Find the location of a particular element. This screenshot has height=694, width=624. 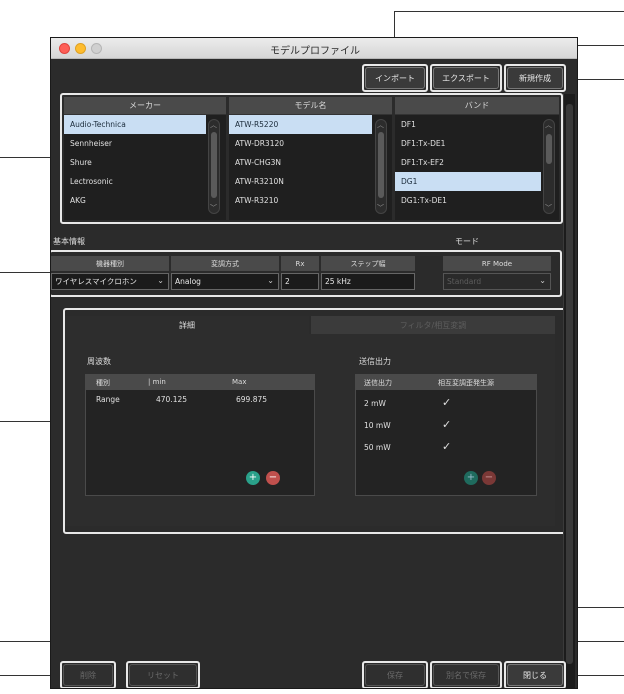

mode-label: モード is located at coordinates (467, 241).